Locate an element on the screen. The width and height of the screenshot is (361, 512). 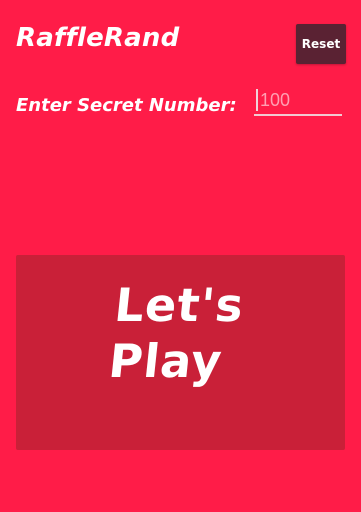
secret-number-label: Enter Secret Number: is located at coordinates (126, 105).